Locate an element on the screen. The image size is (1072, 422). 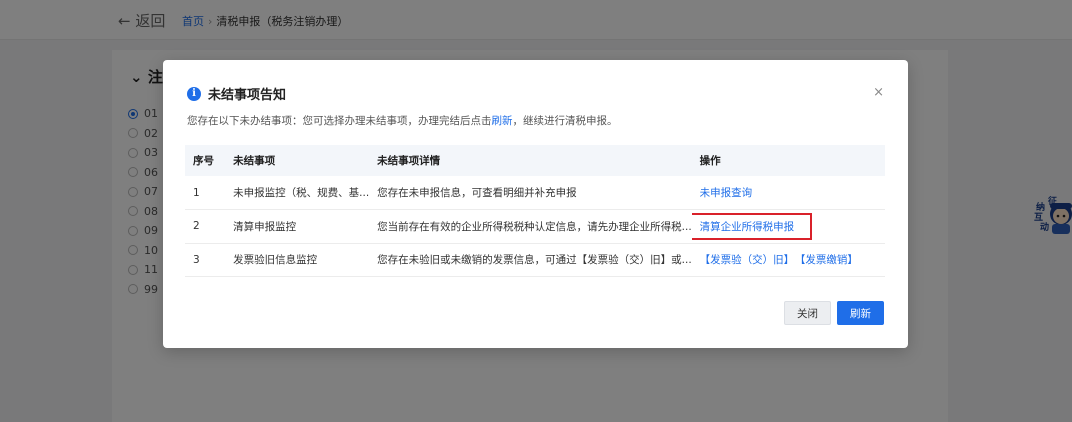
row-index: 1 is located at coordinates (205, 193).